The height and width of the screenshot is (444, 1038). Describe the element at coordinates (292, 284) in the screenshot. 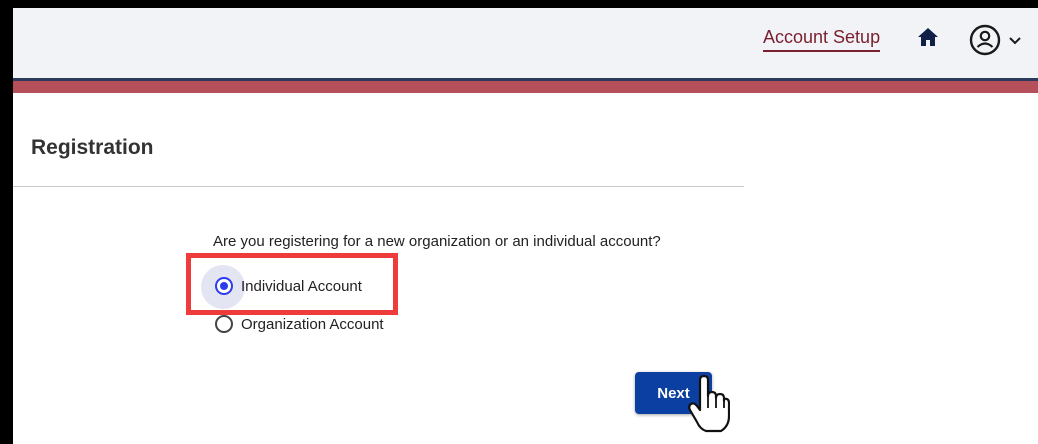

I see `highlight-annotation-box` at that location.